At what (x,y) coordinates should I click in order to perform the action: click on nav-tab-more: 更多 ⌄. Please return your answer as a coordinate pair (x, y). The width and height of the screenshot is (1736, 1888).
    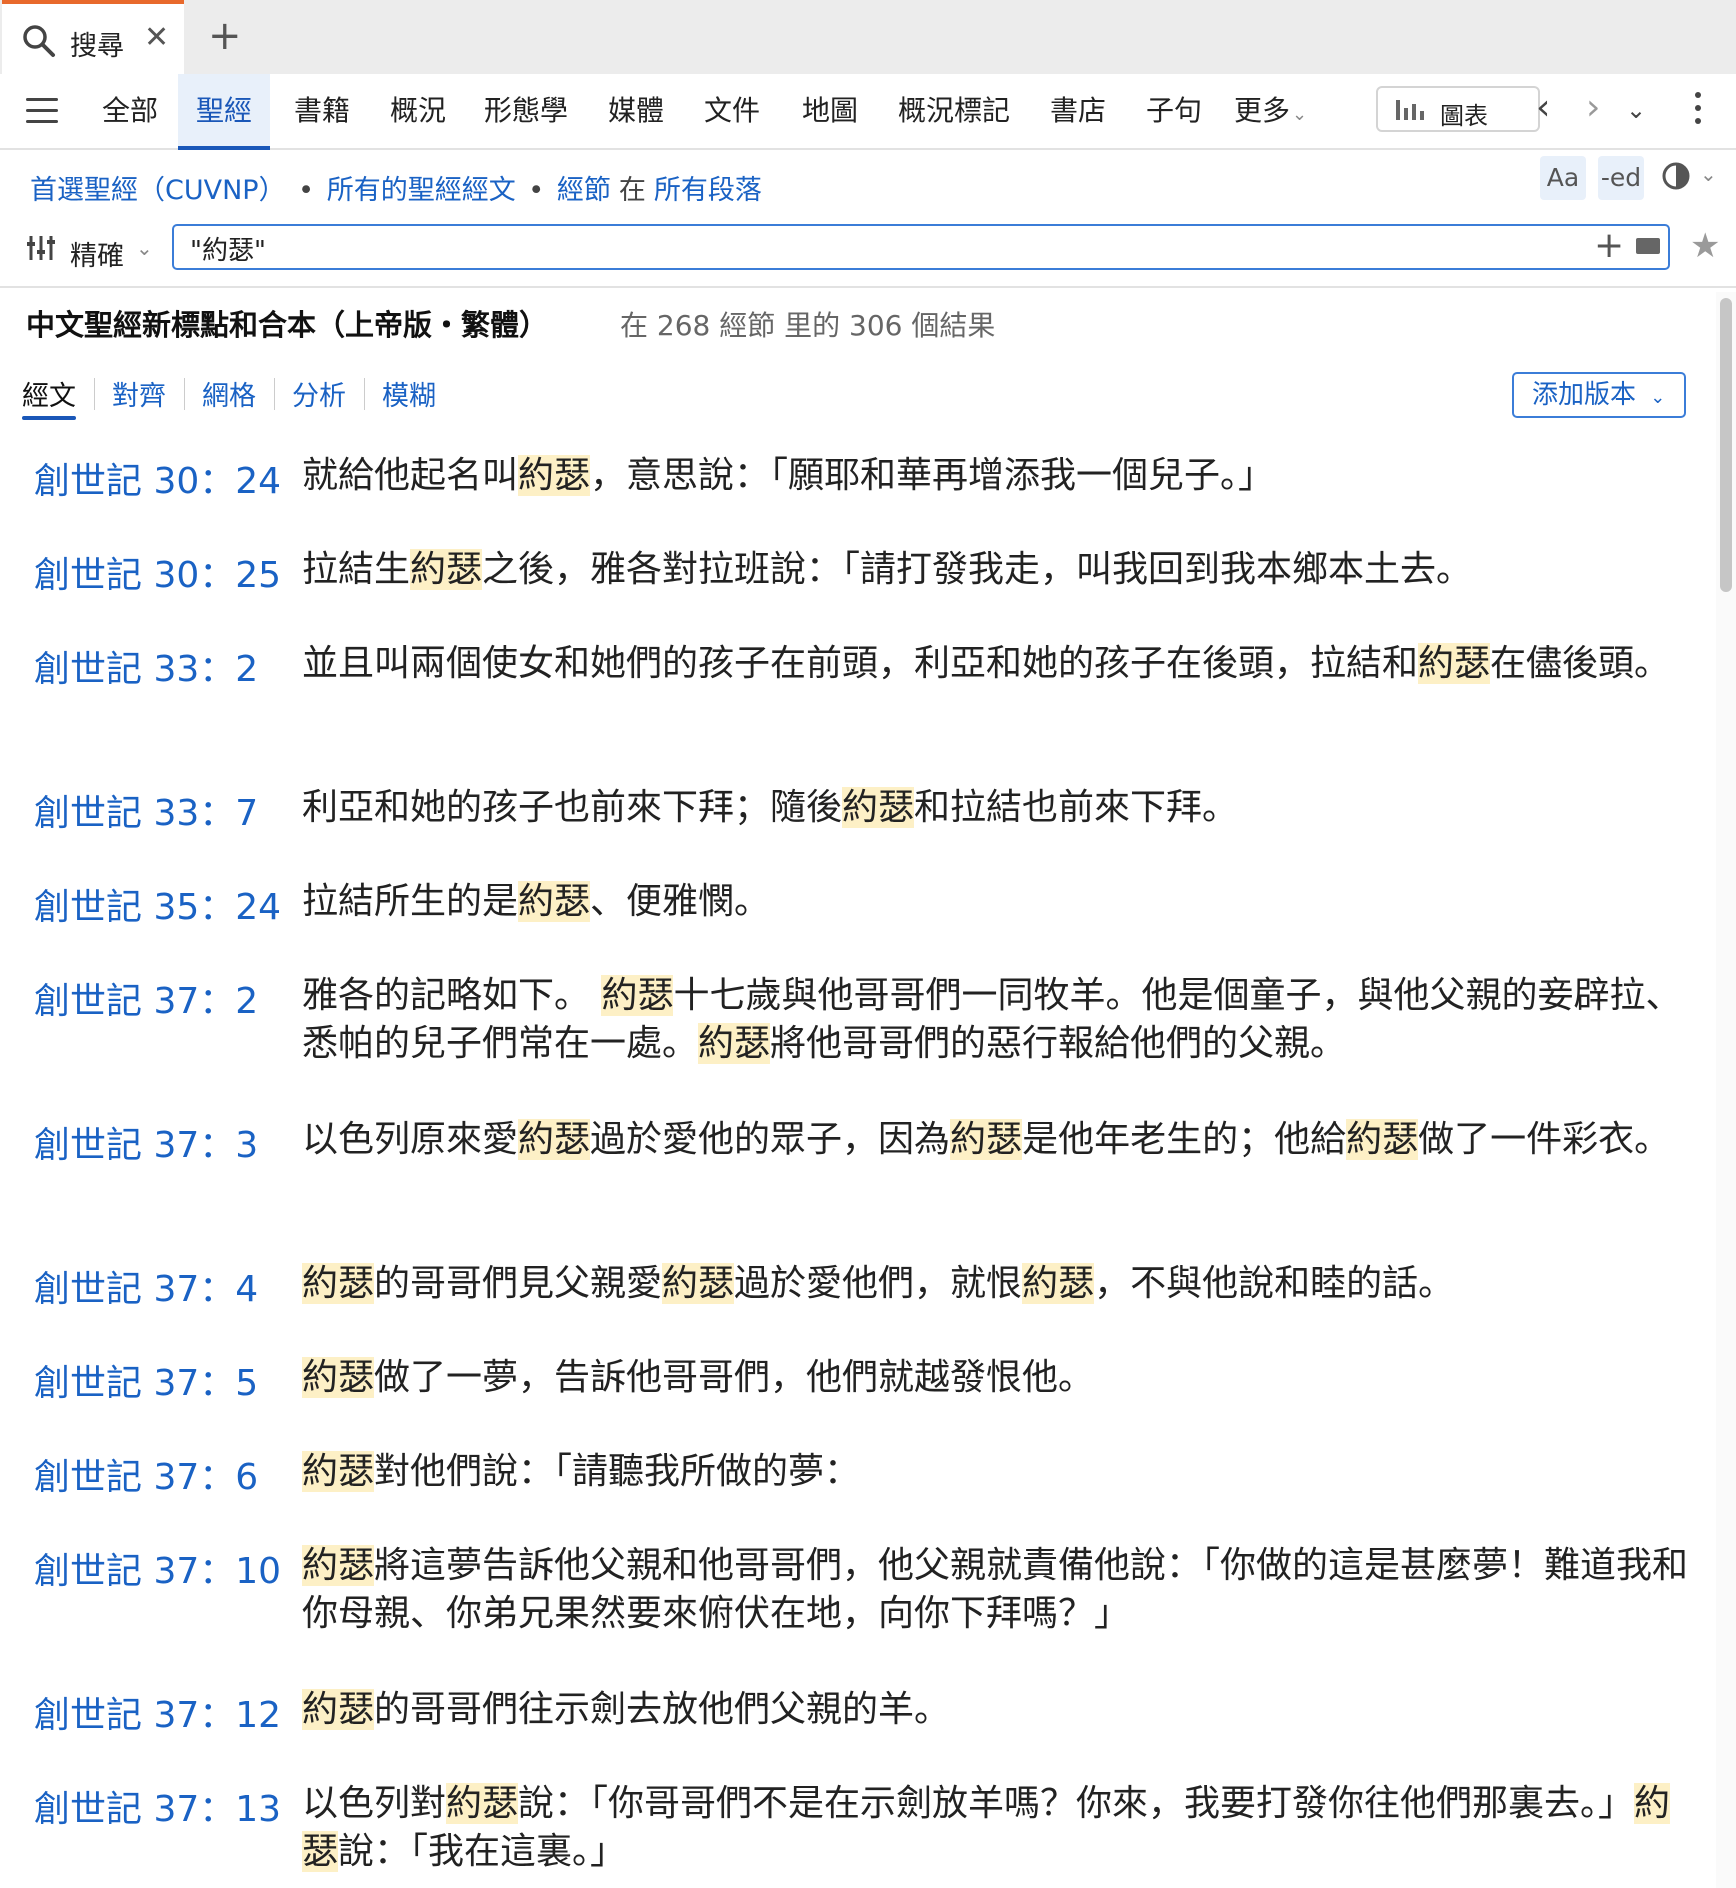
    Looking at the image, I should click on (1270, 111).